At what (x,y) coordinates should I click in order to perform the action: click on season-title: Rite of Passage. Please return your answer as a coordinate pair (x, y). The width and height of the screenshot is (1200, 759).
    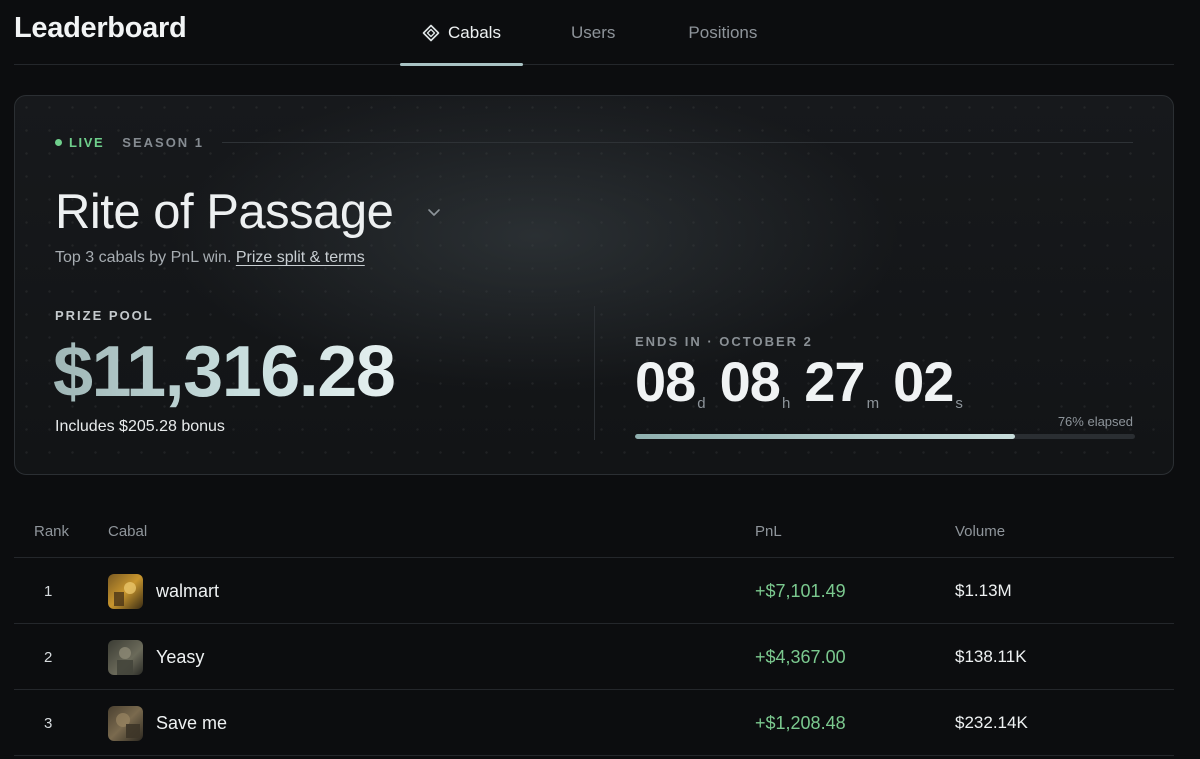
    Looking at the image, I should click on (224, 212).